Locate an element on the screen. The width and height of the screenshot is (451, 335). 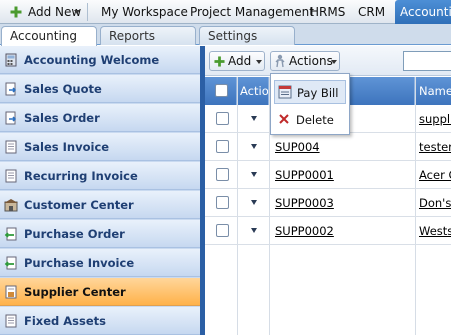
header-action: Action is located at coordinates (253, 91).